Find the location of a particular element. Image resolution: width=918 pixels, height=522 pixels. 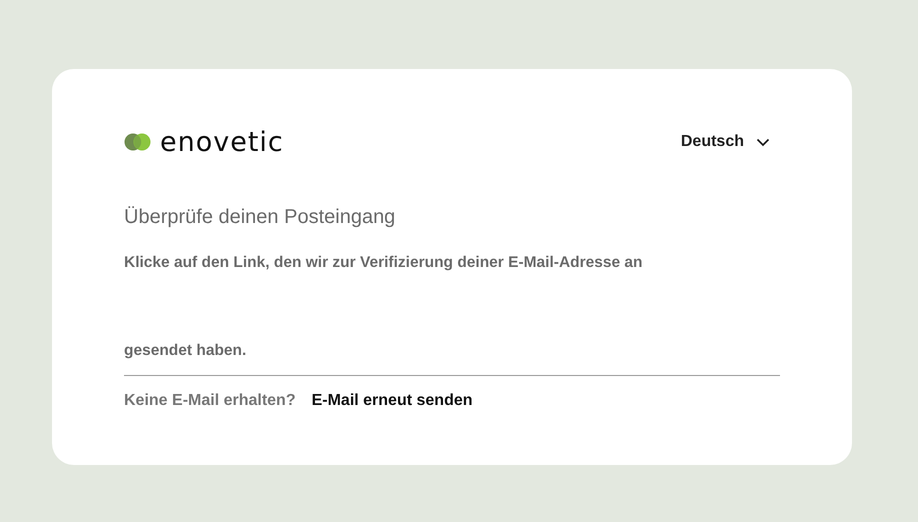

heading: Überprüfe deinen Posteingang is located at coordinates (260, 217).